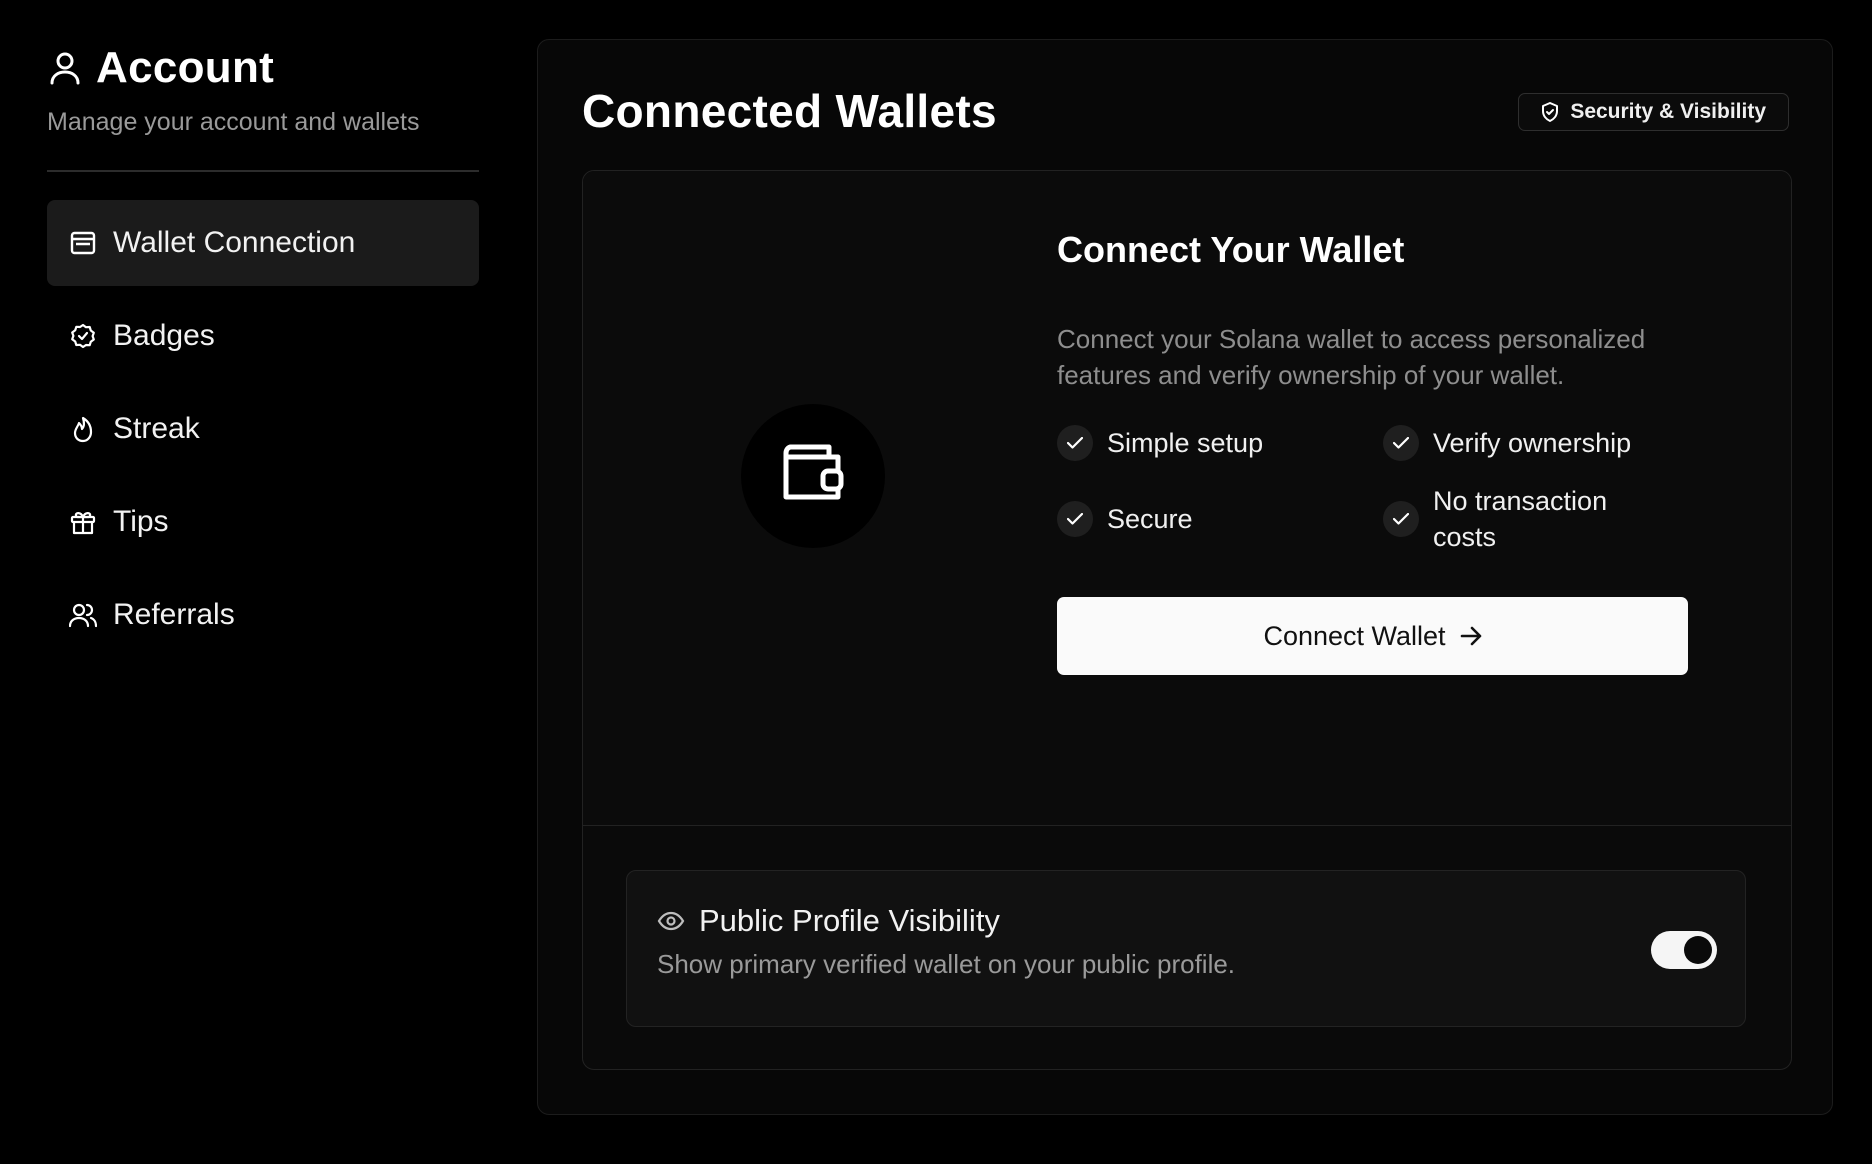 This screenshot has width=1872, height=1164. Describe the element at coordinates (1668, 111) in the screenshot. I see `security-visibility-label: Security & Visibility` at that location.